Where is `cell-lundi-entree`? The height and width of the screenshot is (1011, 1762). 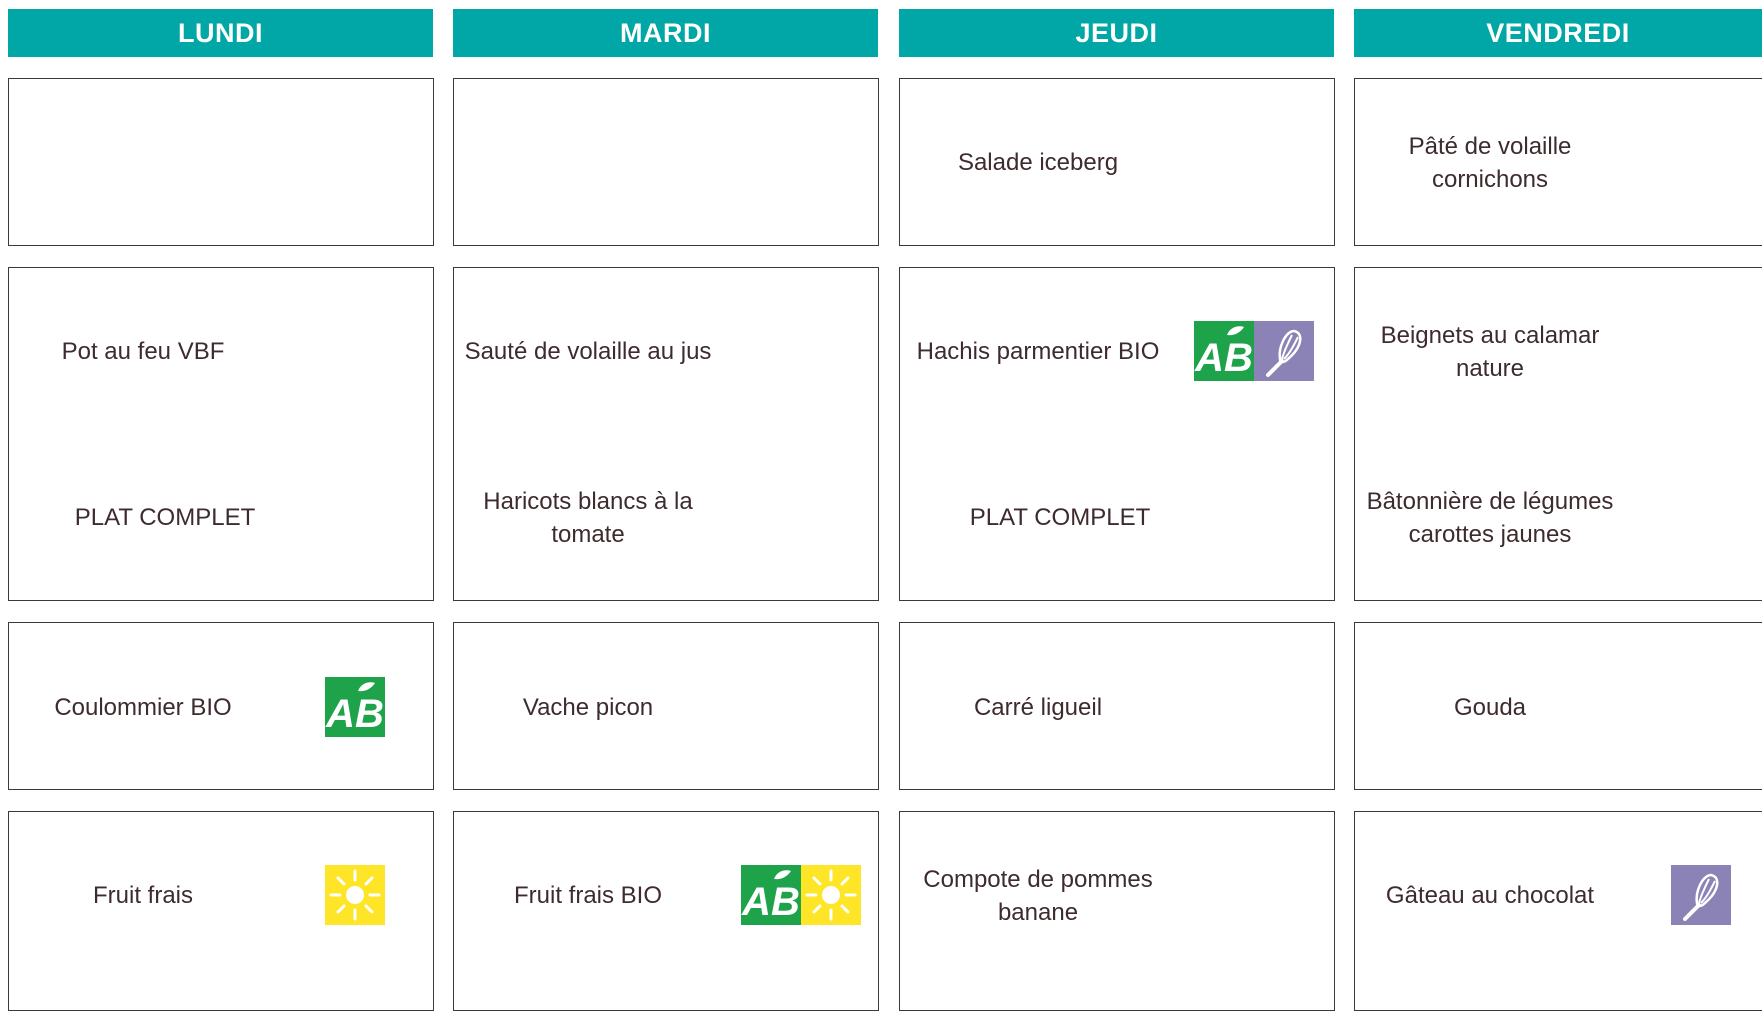 cell-lundi-entree is located at coordinates (221, 162).